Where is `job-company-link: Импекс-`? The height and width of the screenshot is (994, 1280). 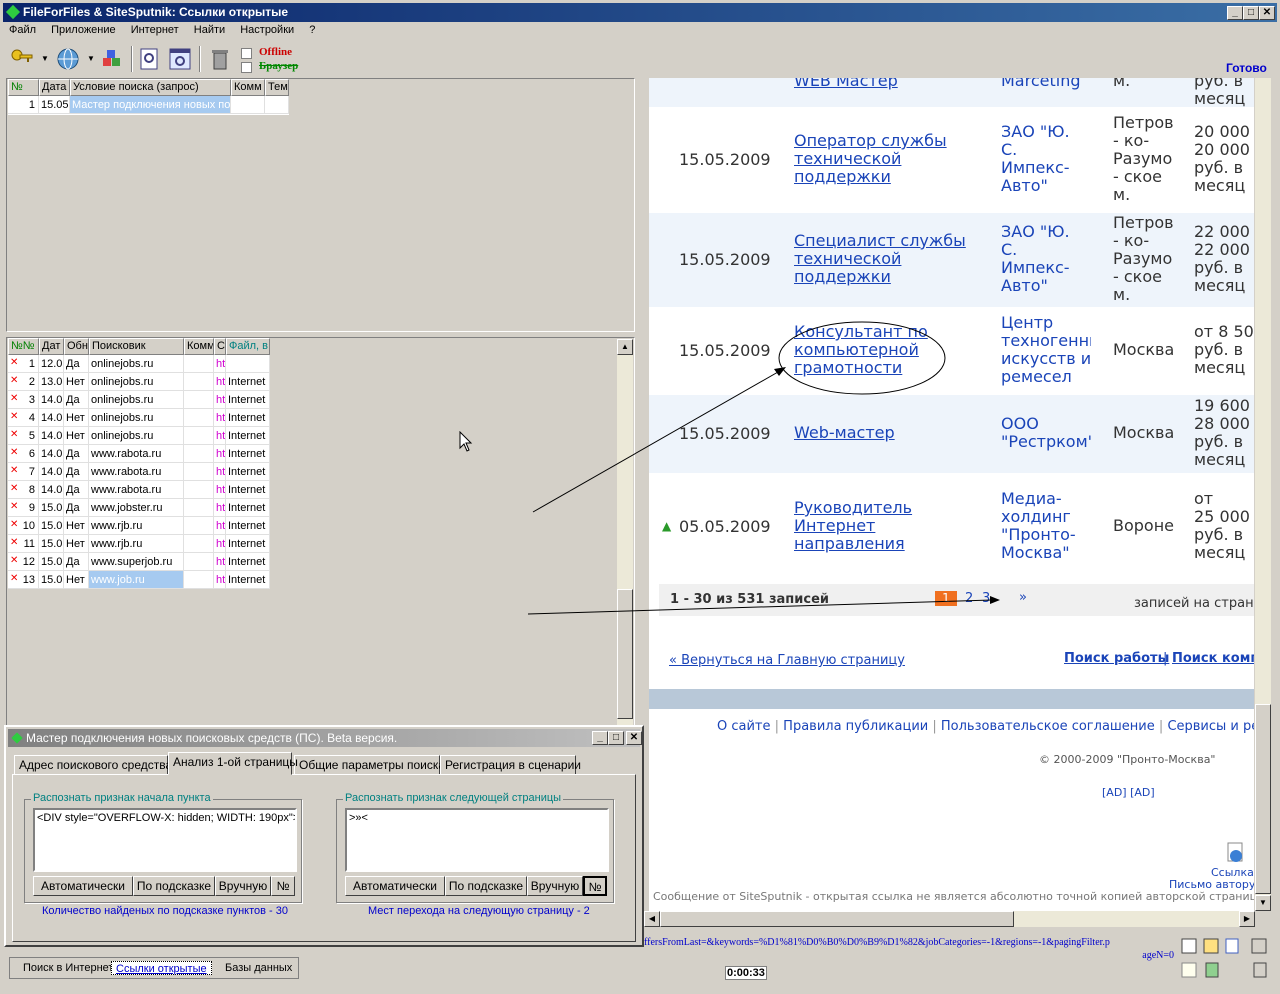
job-company-link: Импекс- is located at coordinates (1046, 268).